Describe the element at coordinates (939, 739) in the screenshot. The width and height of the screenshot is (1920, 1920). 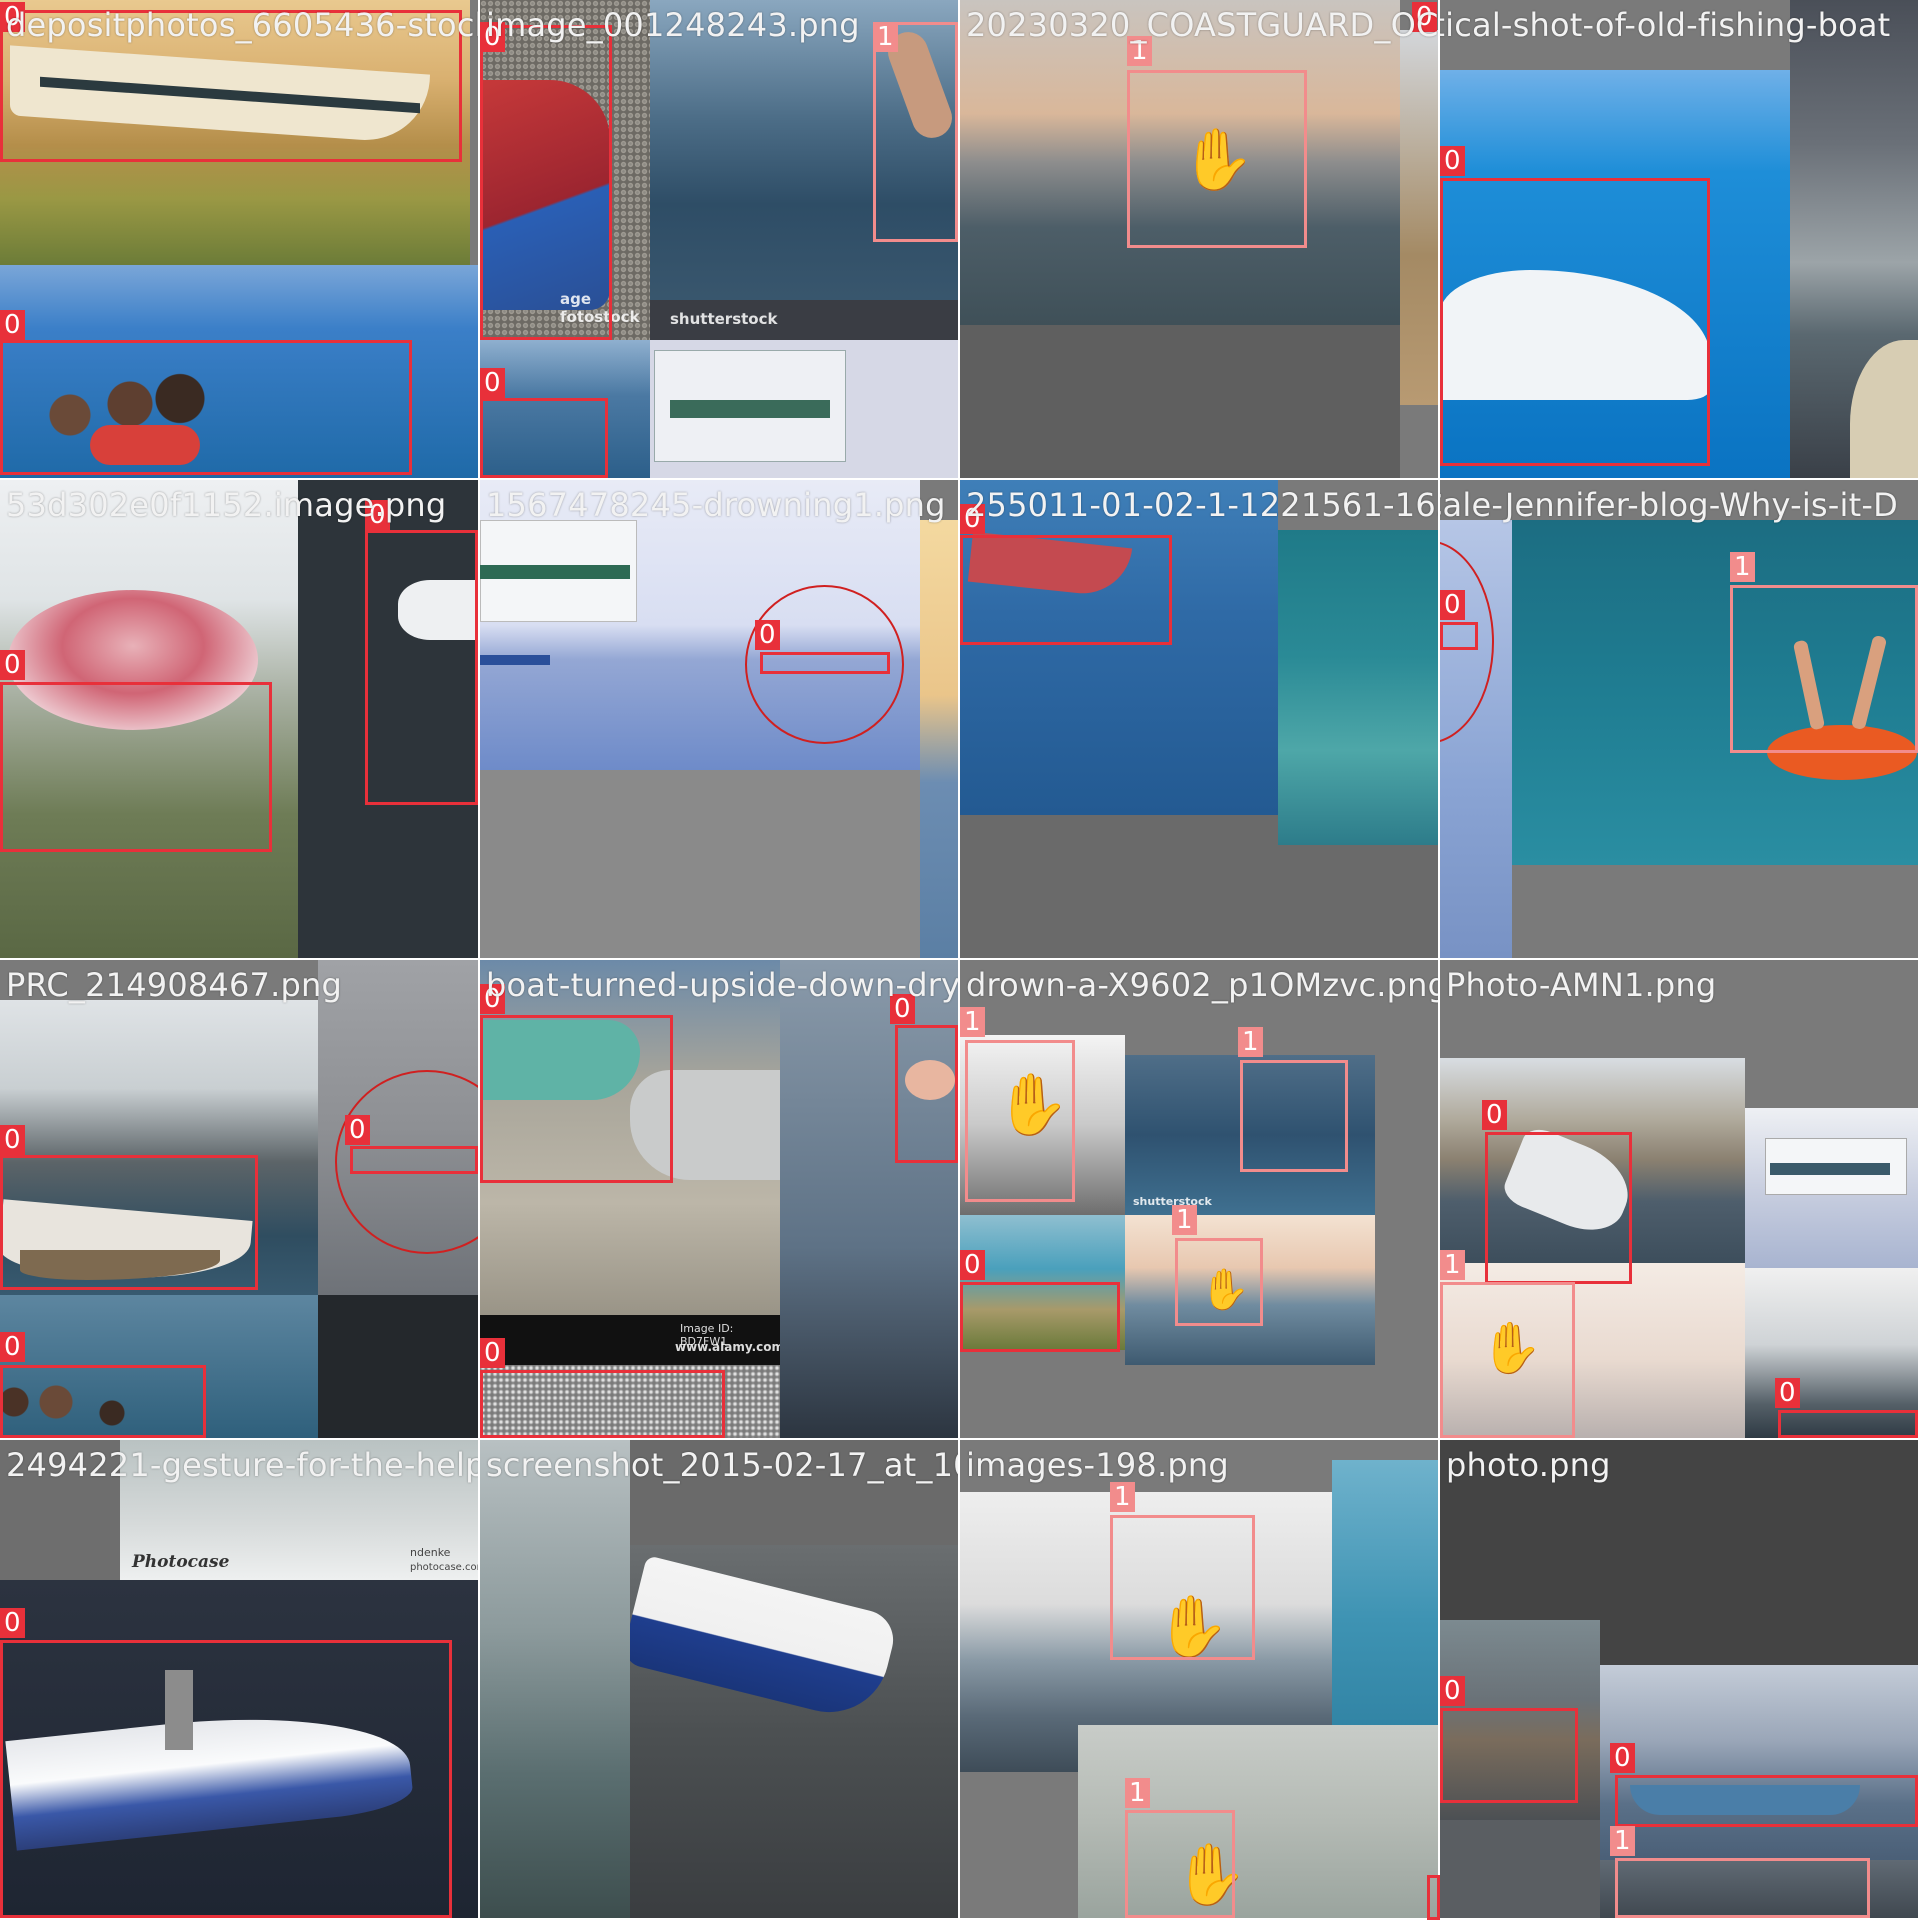
I see `edge-strip-image` at that location.